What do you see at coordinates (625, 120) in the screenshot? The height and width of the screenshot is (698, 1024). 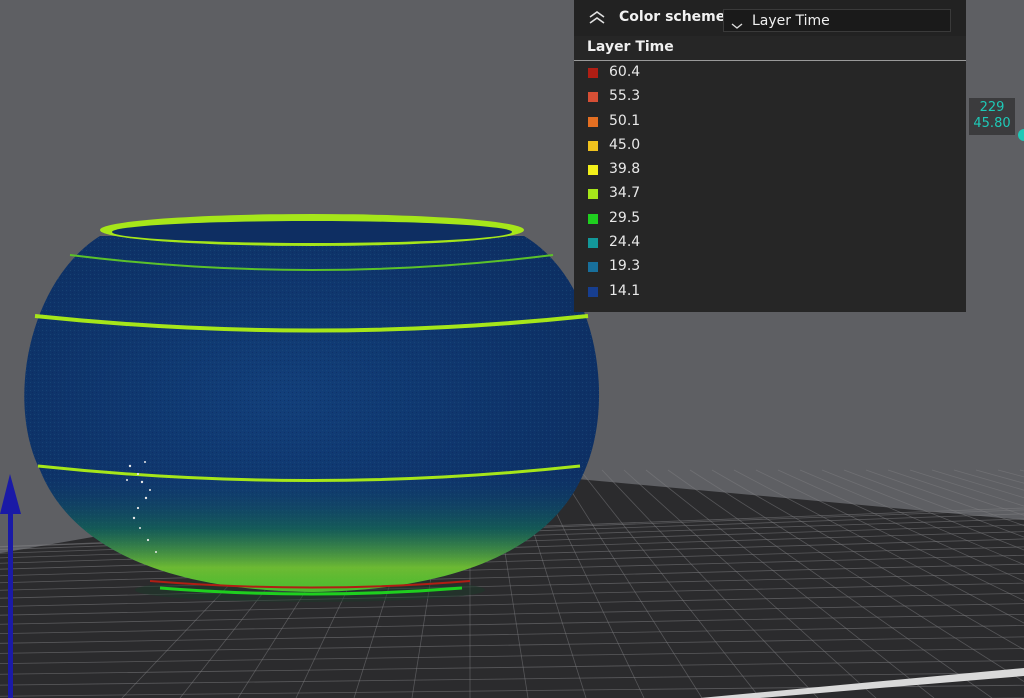 I see `legend-value: 50.1` at bounding box center [625, 120].